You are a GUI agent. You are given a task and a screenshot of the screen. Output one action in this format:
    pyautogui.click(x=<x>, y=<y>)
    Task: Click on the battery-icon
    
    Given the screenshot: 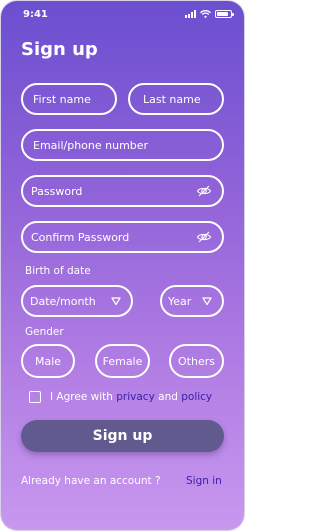 What is the action you would take?
    pyautogui.click(x=224, y=14)
    